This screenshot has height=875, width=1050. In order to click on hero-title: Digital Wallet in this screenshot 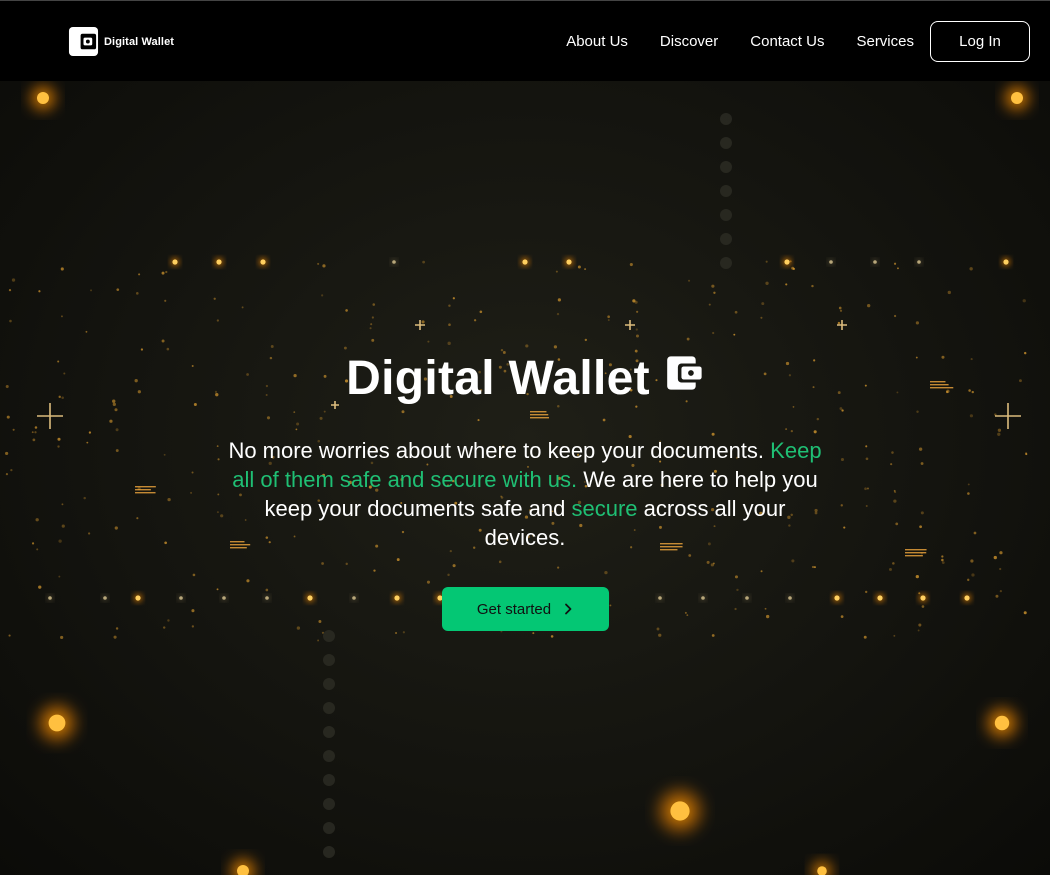, I will do `click(498, 378)`.